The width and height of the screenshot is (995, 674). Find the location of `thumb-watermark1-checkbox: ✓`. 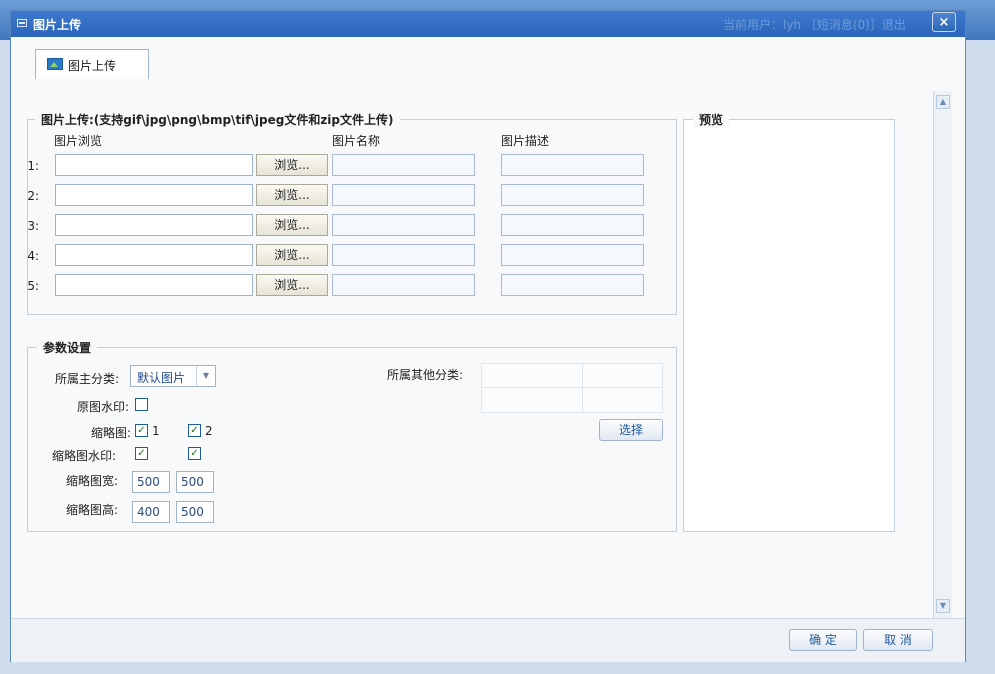

thumb-watermark1-checkbox: ✓ is located at coordinates (141, 453).